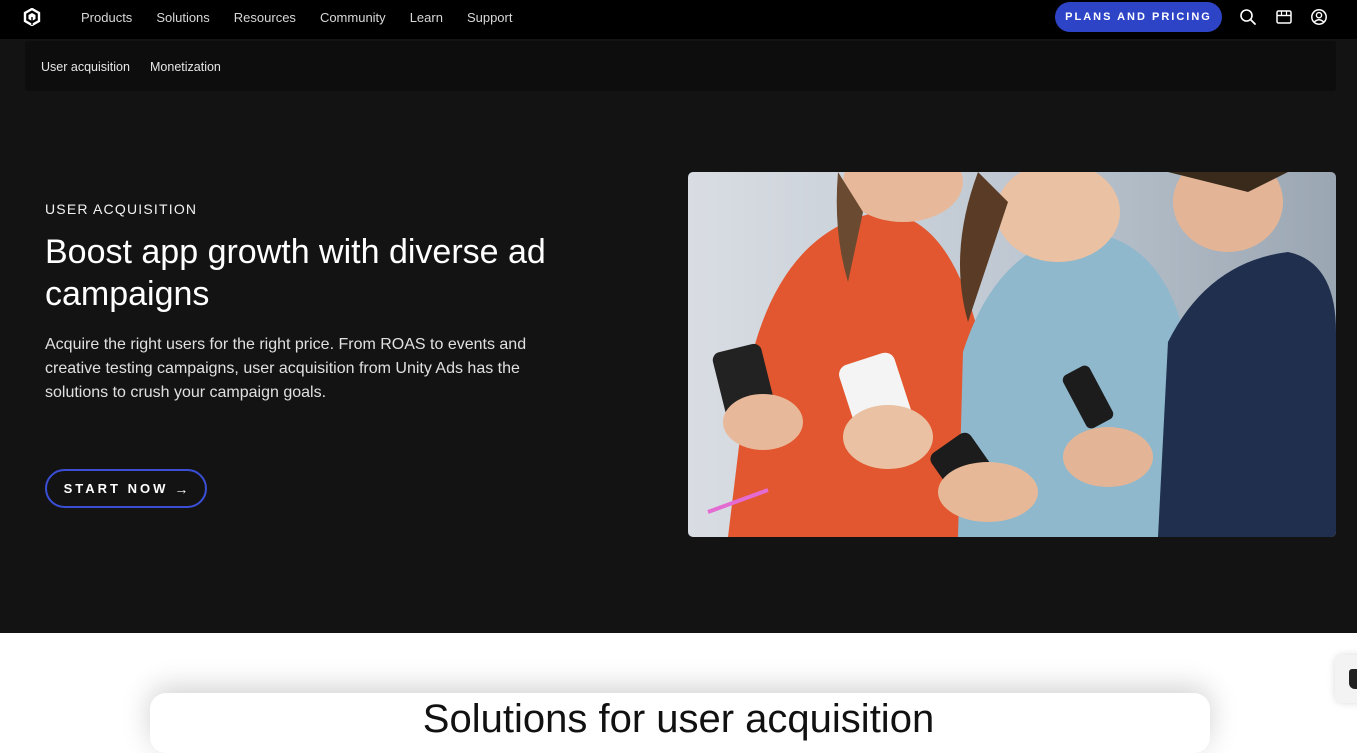 Image resolution: width=1357 pixels, height=753 pixels. What do you see at coordinates (121, 209) in the screenshot?
I see `section-eyebrow: USER ACQUISITION` at bounding box center [121, 209].